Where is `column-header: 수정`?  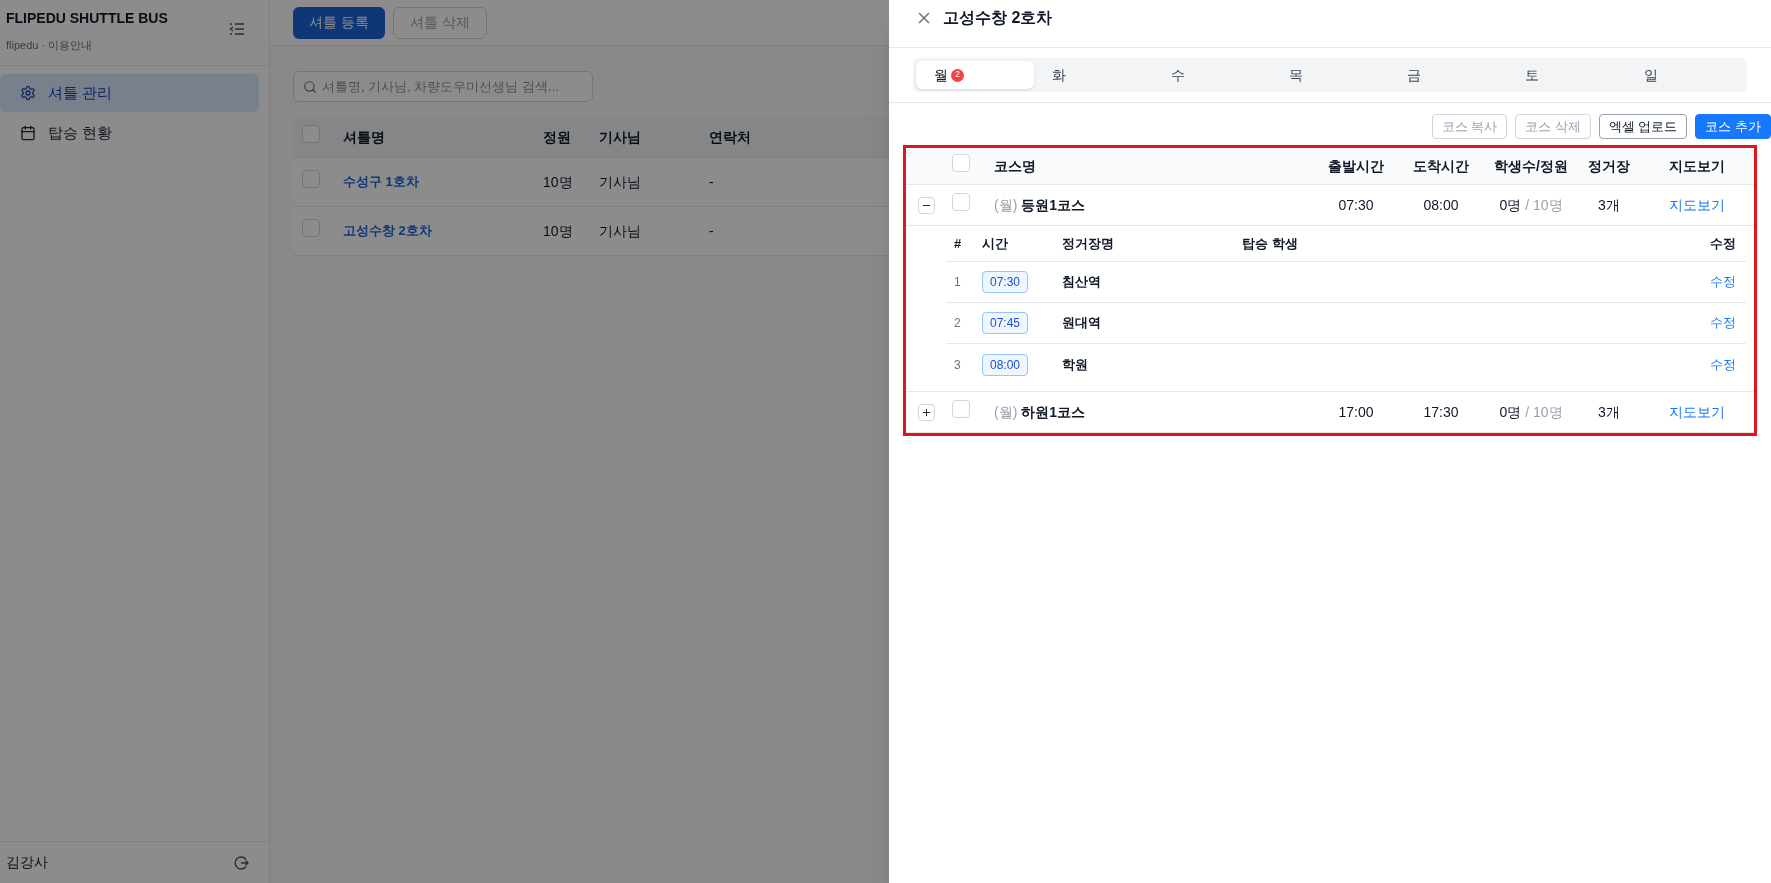
column-header: 수정 is located at coordinates (1723, 243).